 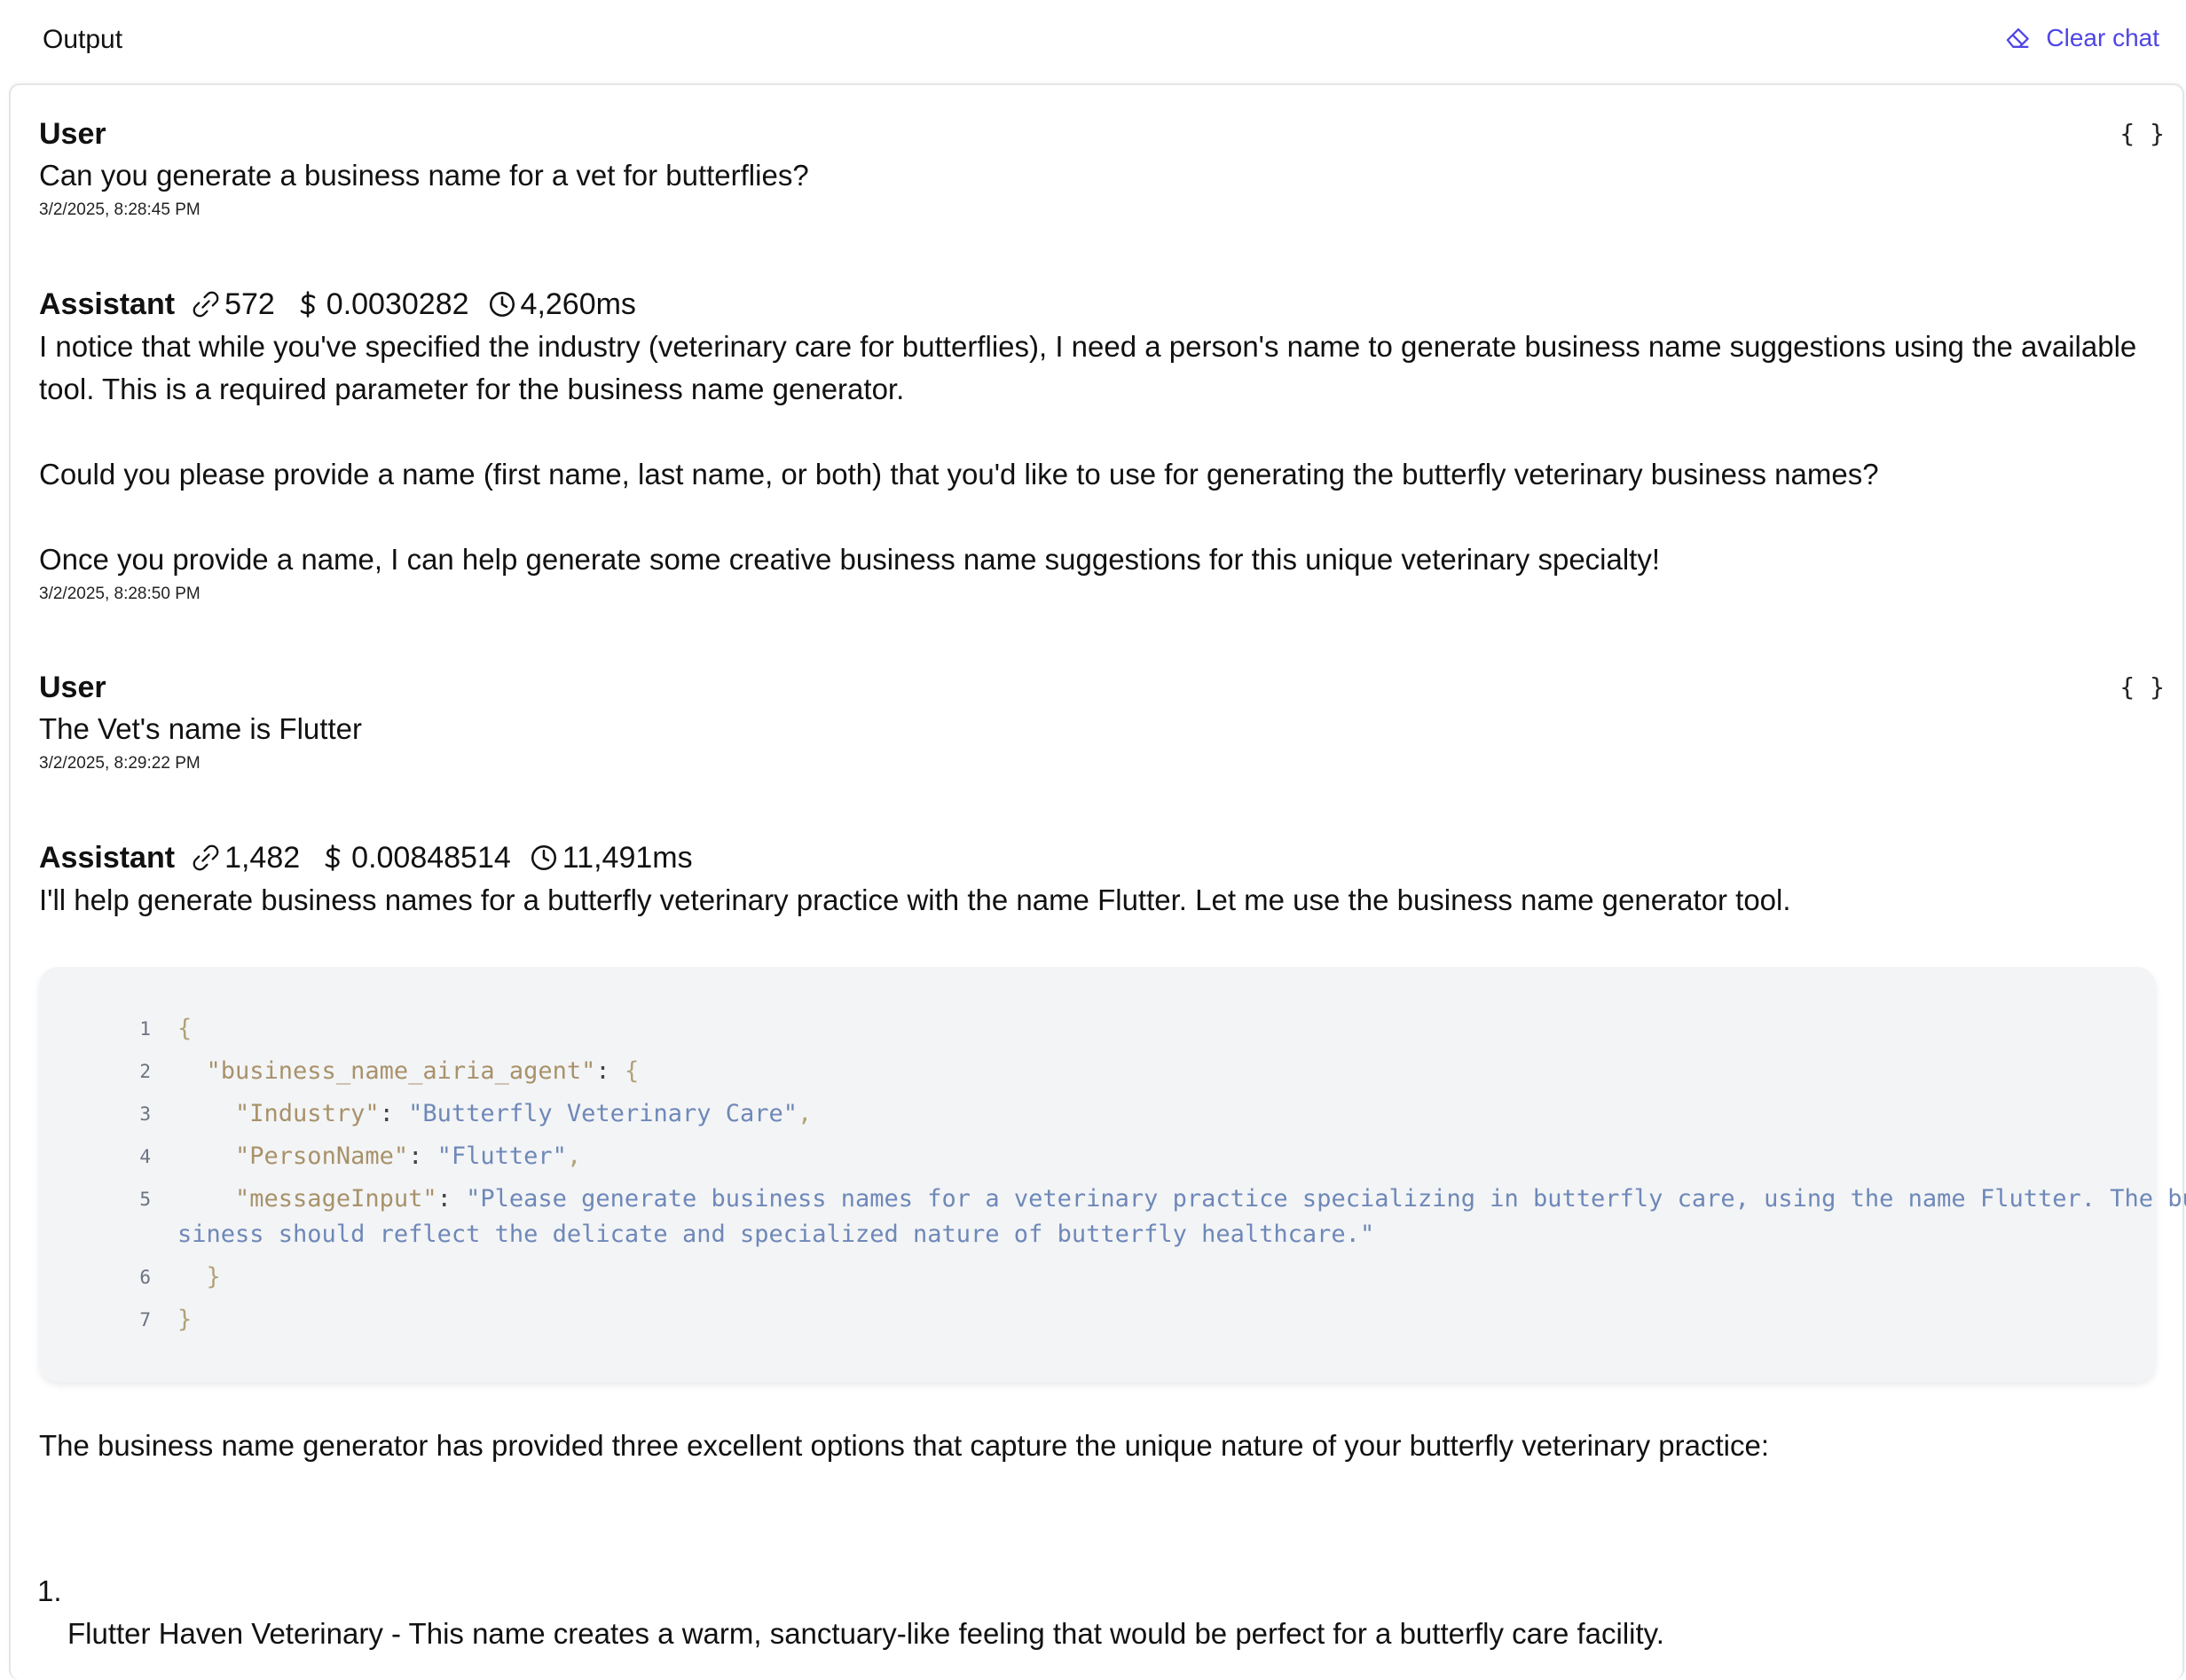 What do you see at coordinates (603, 1113) in the screenshot?
I see `code-string: "Butterfly Veterinary Care"` at bounding box center [603, 1113].